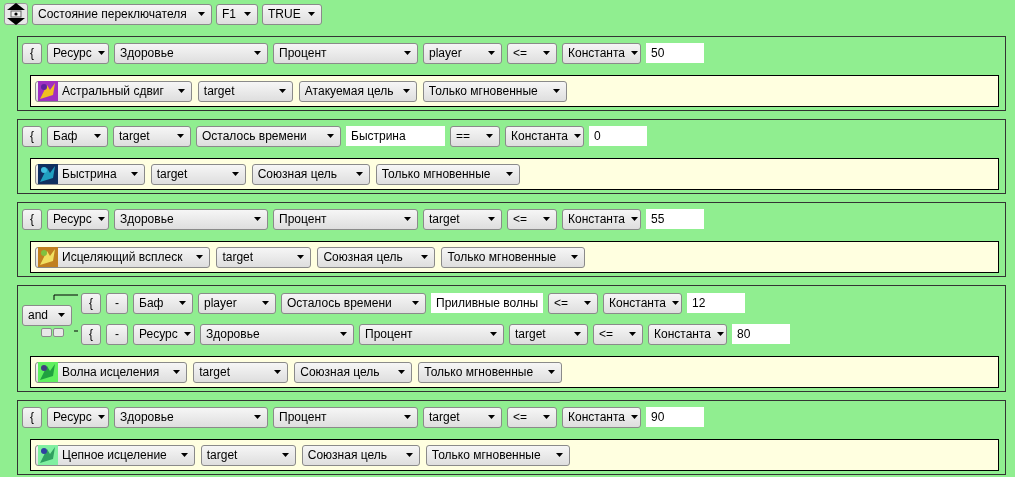  Describe the element at coordinates (123, 257) in the screenshot. I see `spell-dropdown: Исцеляющий всплеск` at that location.